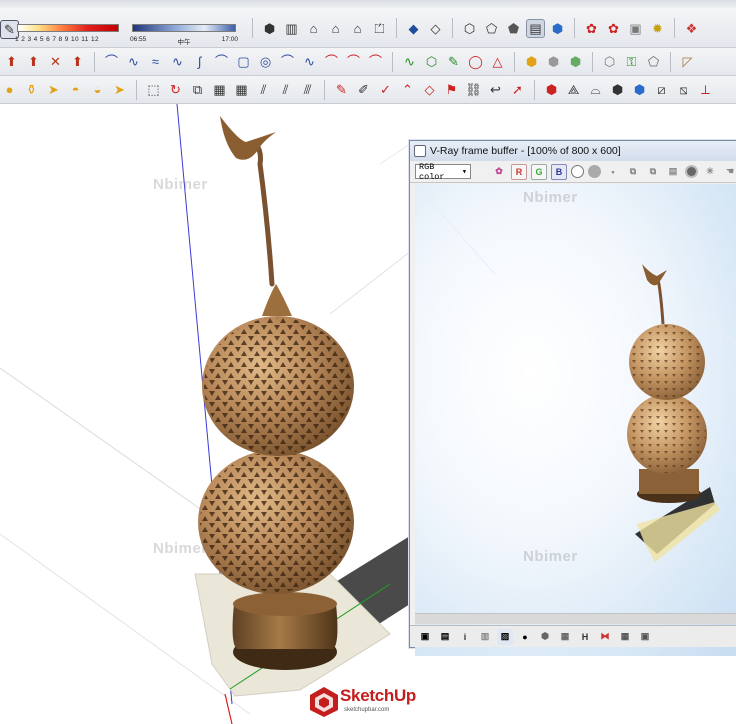 The width and height of the screenshot is (736, 724). What do you see at coordinates (705, 89) in the screenshot?
I see `measure-icon: ⟂` at bounding box center [705, 89].